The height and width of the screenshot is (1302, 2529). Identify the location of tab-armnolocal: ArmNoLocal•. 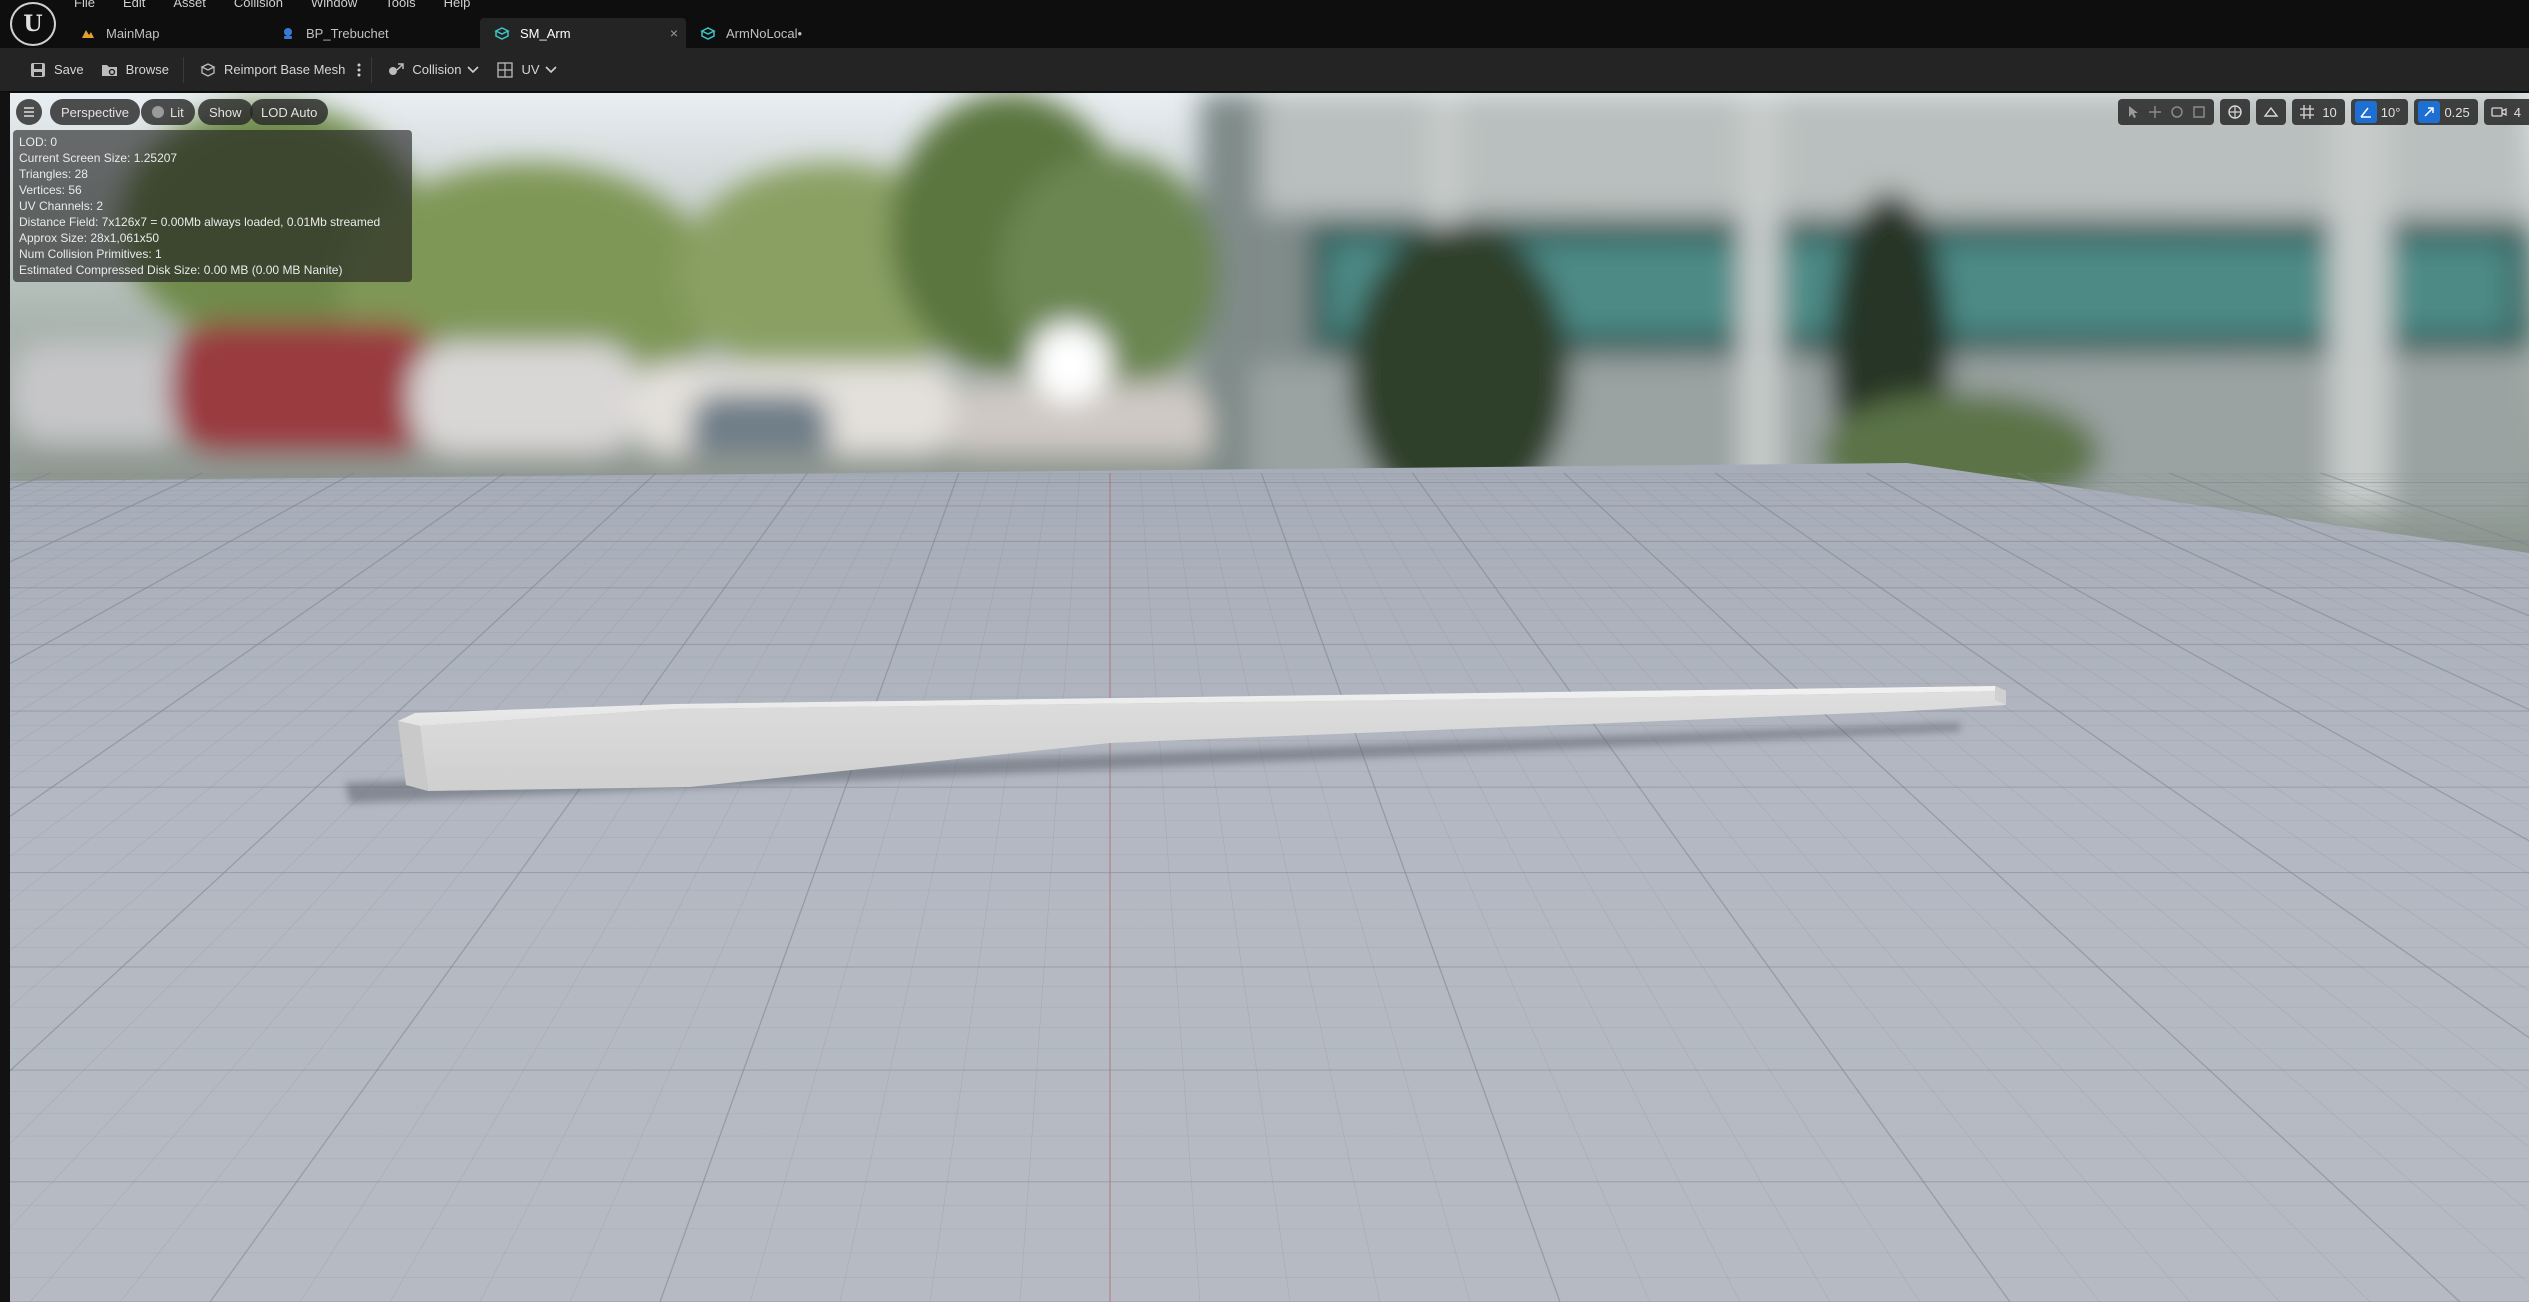
(756, 33).